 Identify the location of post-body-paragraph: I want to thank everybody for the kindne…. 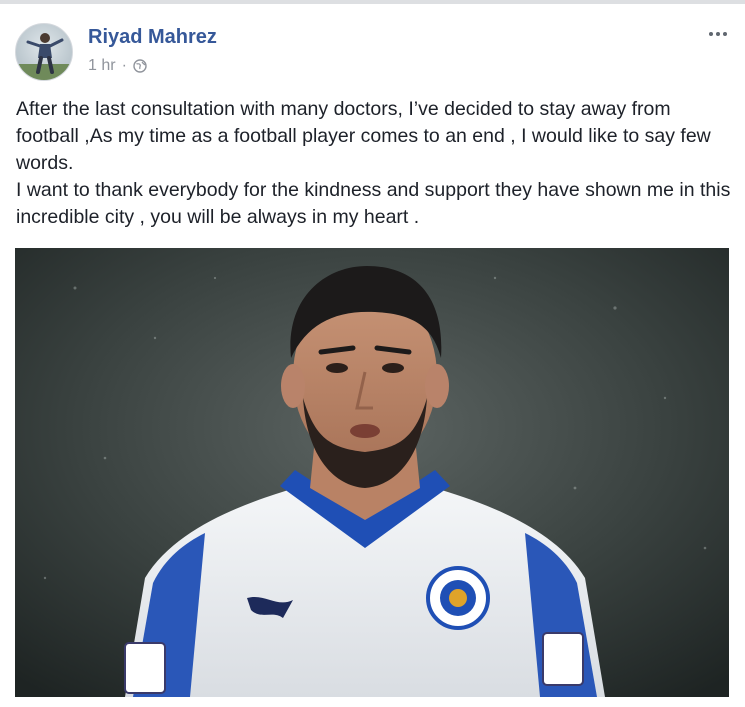
(373, 203).